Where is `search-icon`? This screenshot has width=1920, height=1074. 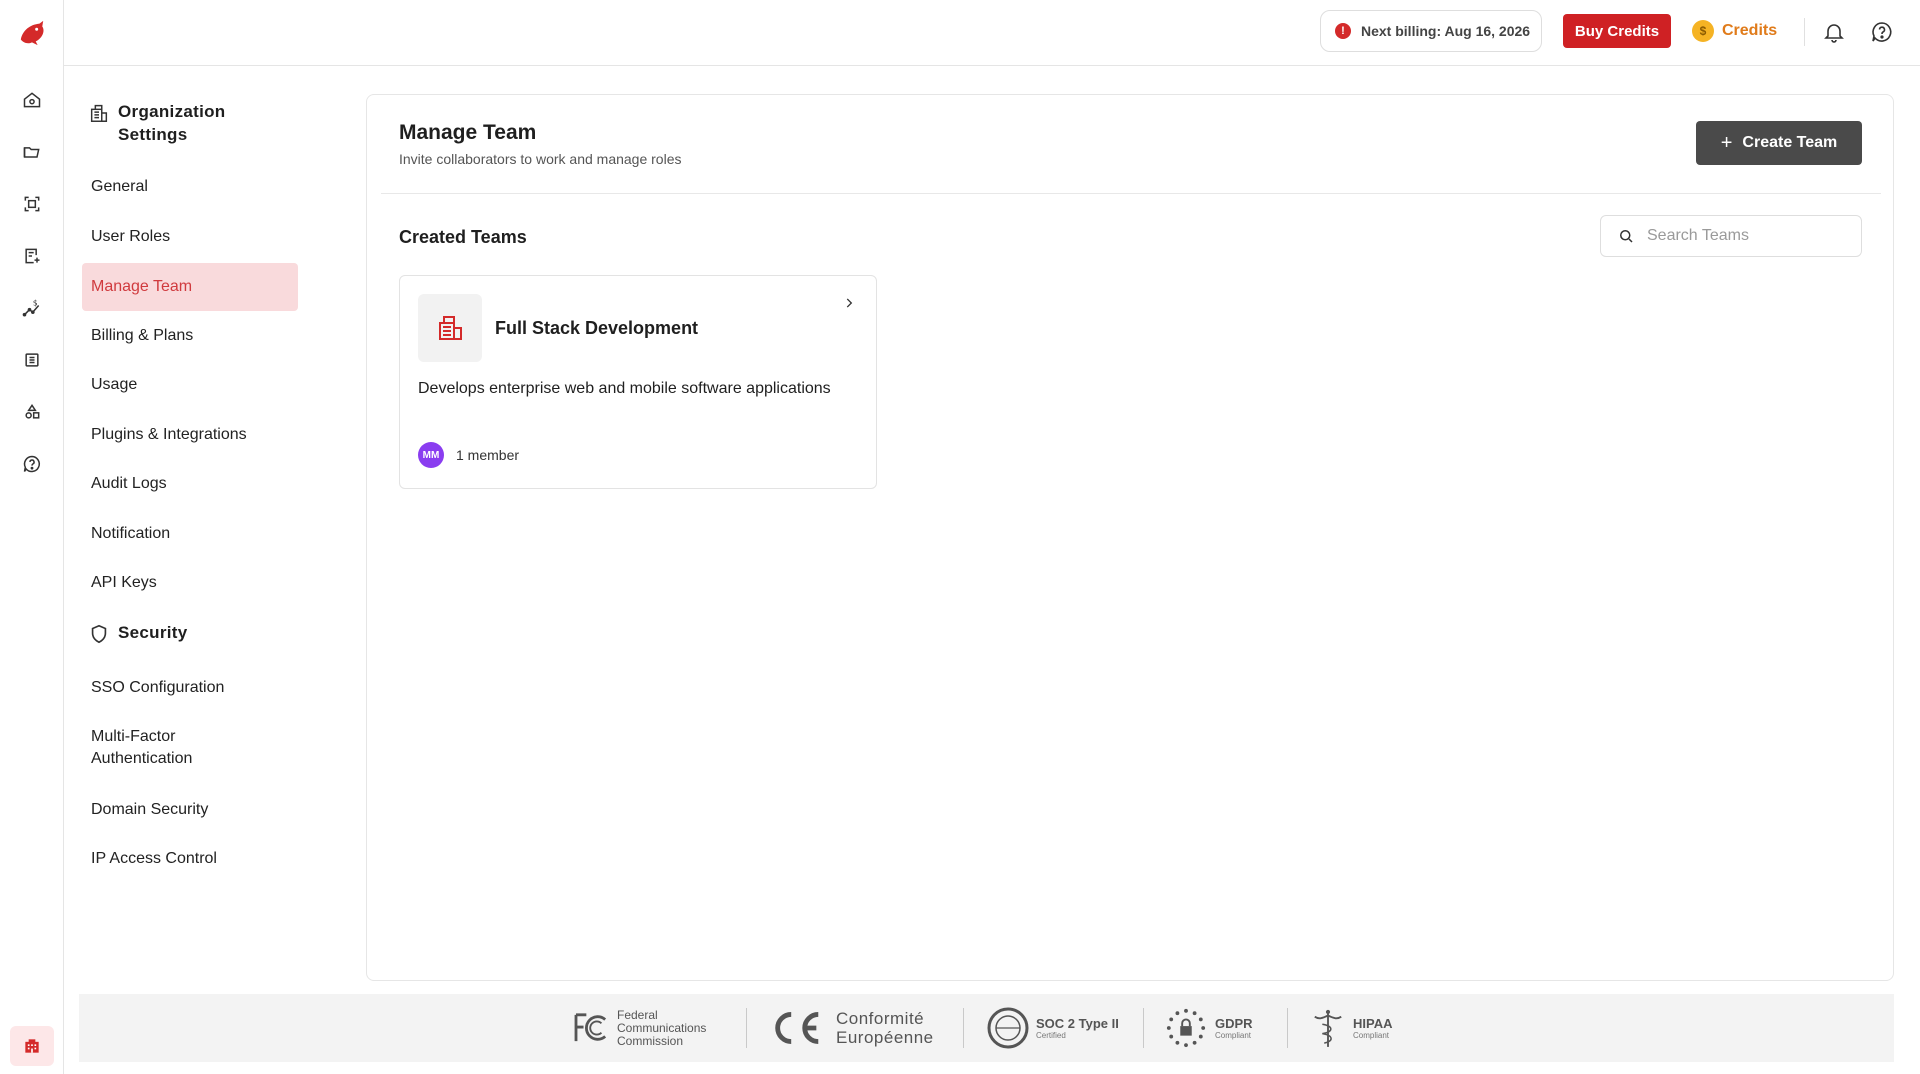
search-icon is located at coordinates (1626, 236).